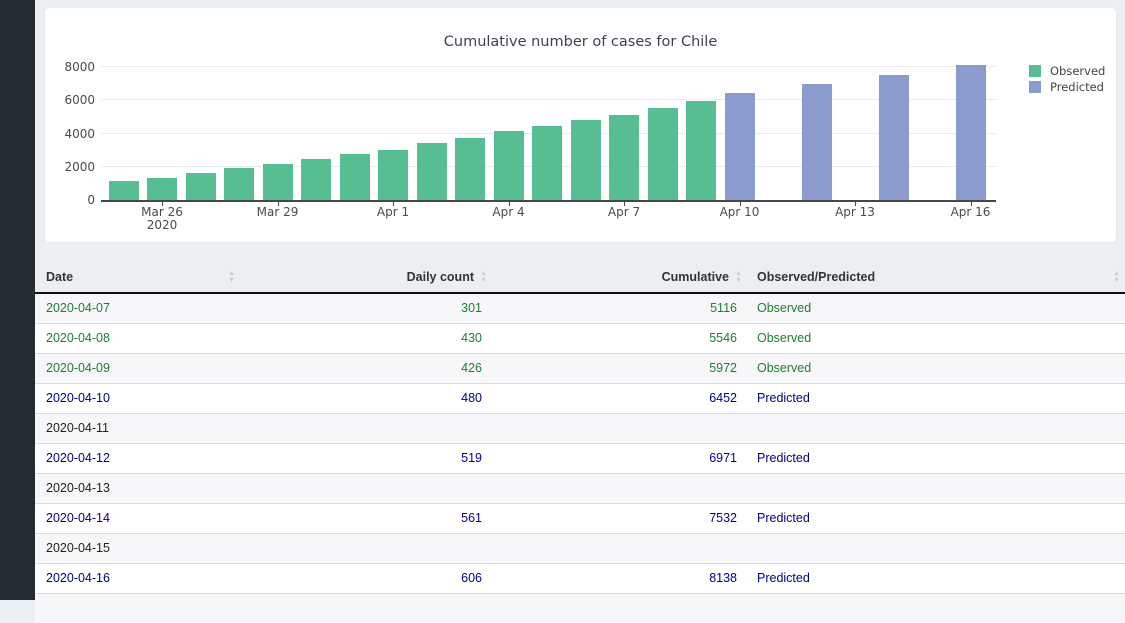 This screenshot has height=623, width=1125. Describe the element at coordinates (365, 277) in the screenshot. I see `column-header-daily-count: Daily count ▲ ▼` at that location.